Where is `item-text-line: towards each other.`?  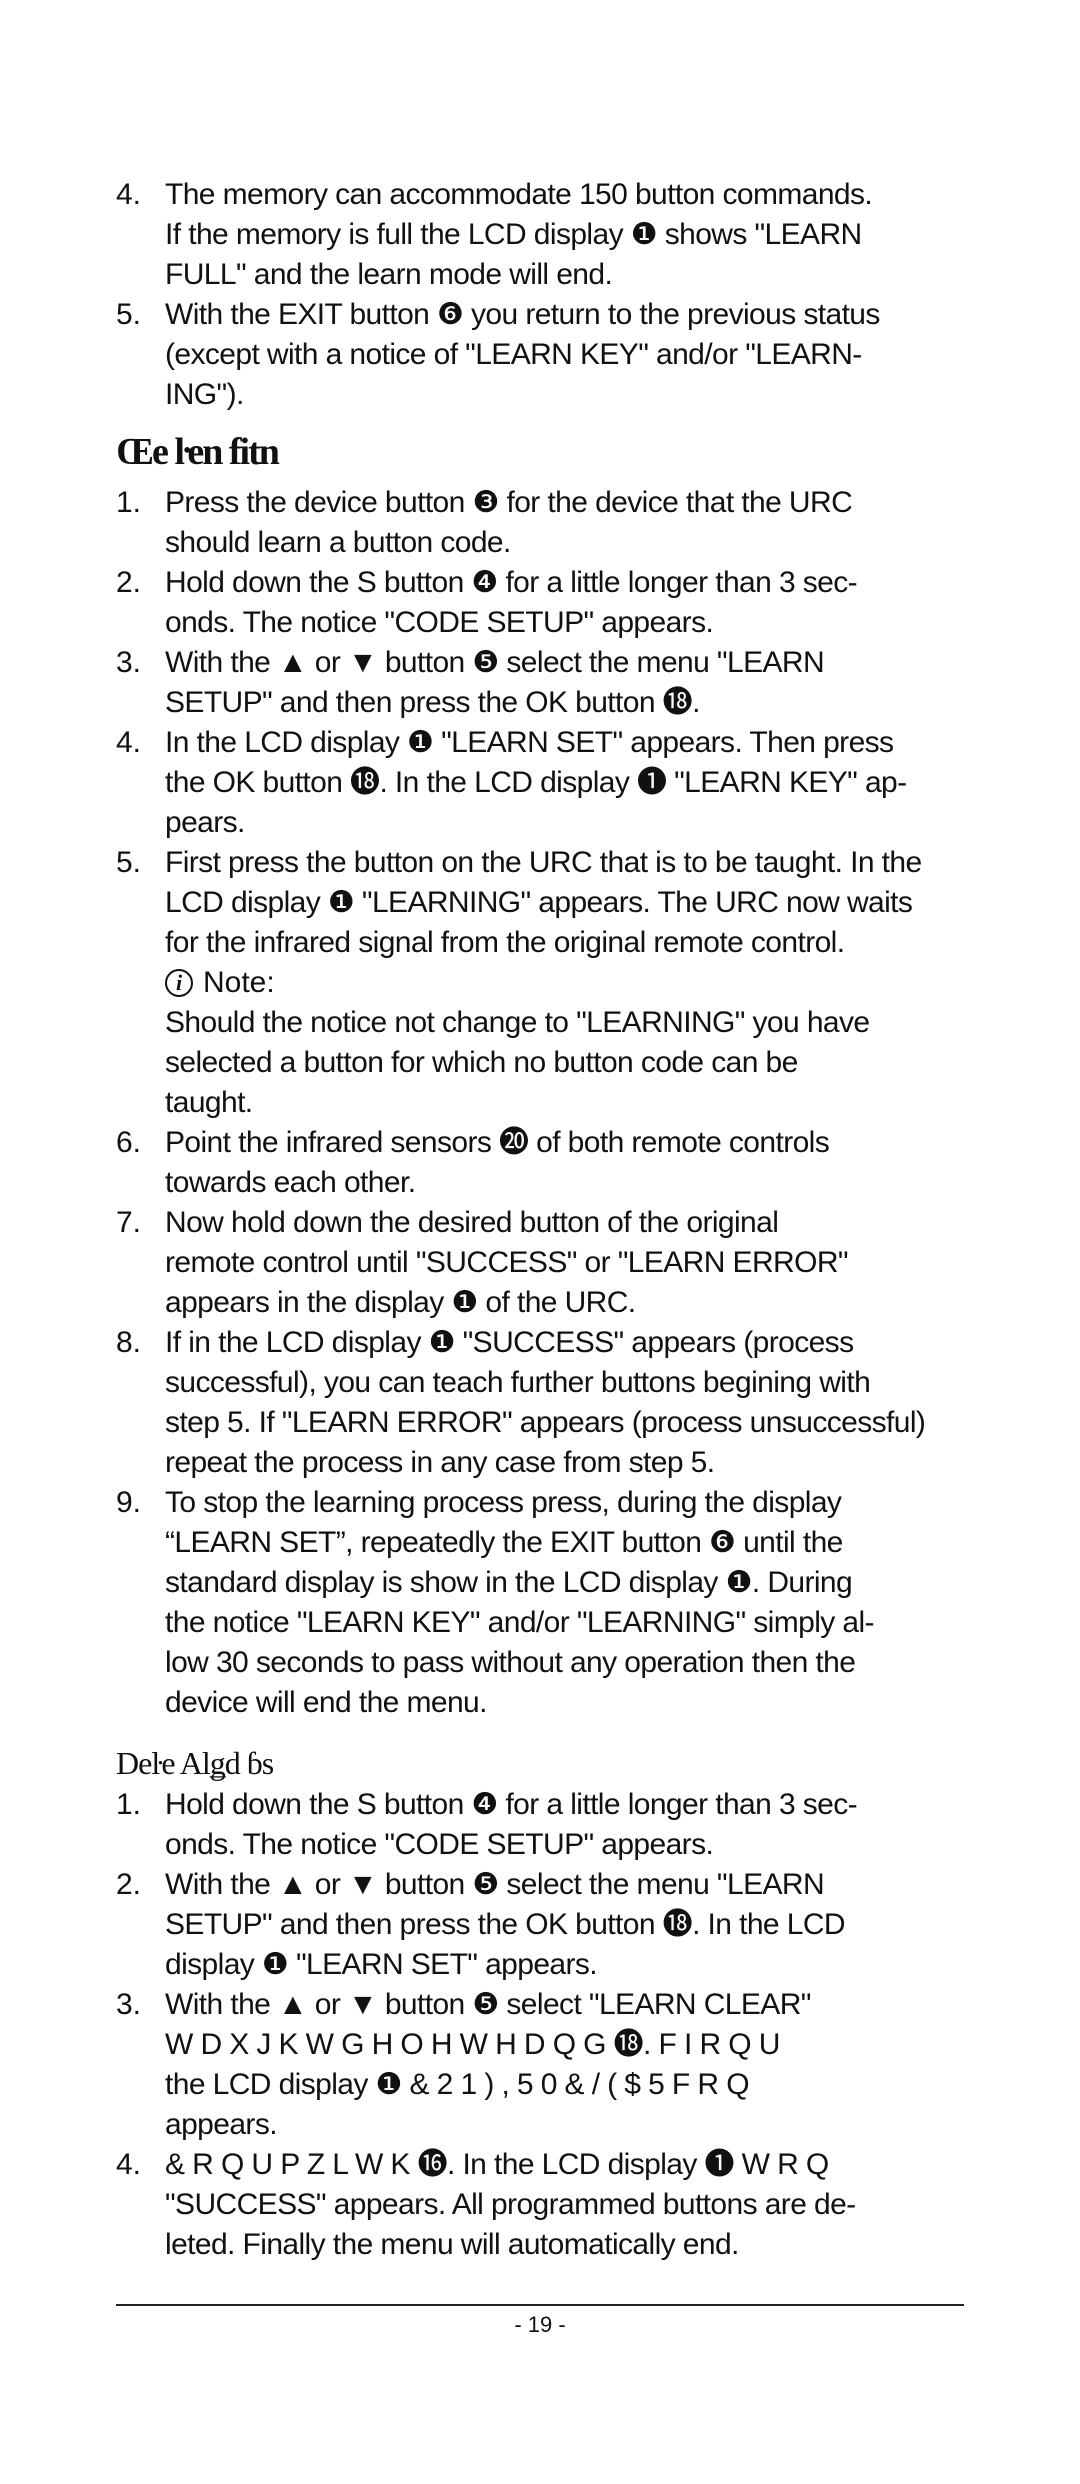
item-text-line: towards each other. is located at coordinates (290, 1182).